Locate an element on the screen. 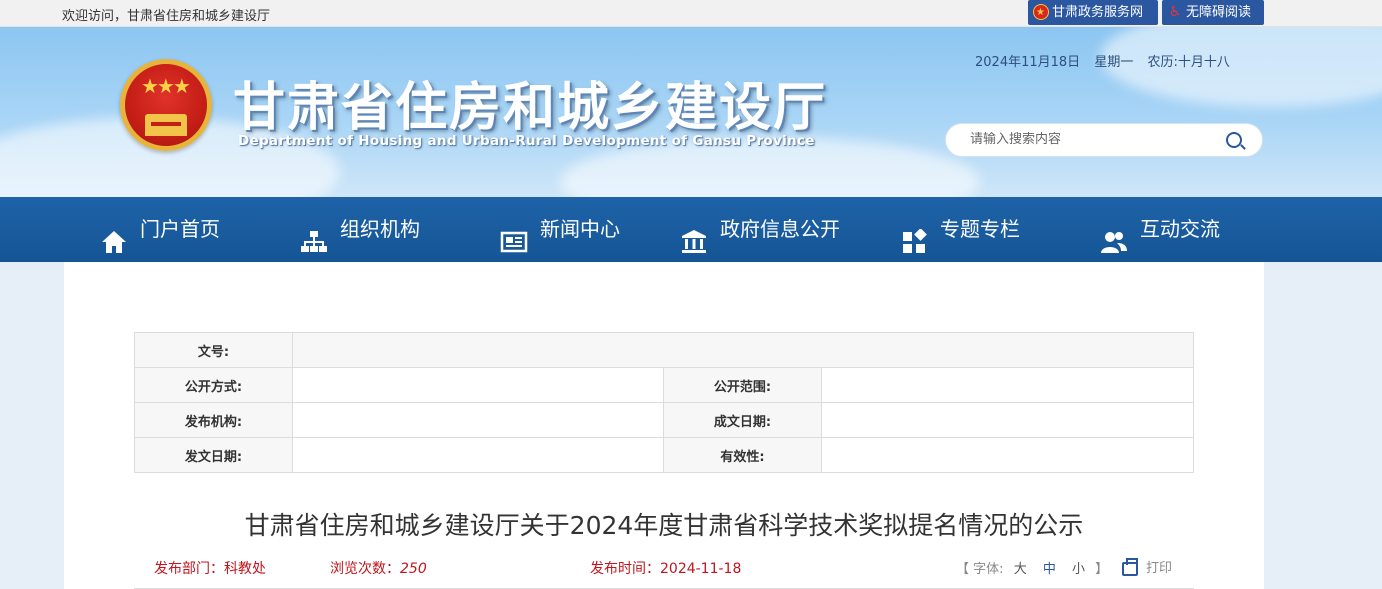  org-chart-icon is located at coordinates (314, 234).